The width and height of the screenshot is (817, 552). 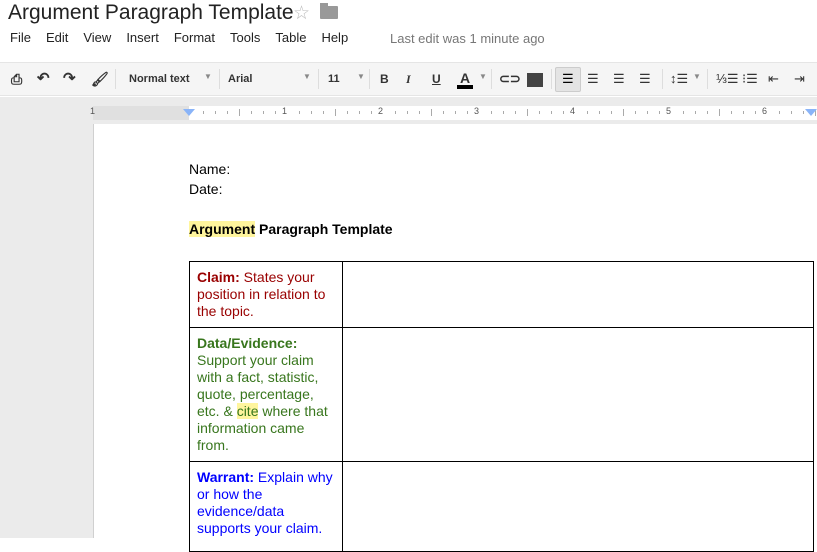 I want to click on ruler-label: 4, so click(x=573, y=111).